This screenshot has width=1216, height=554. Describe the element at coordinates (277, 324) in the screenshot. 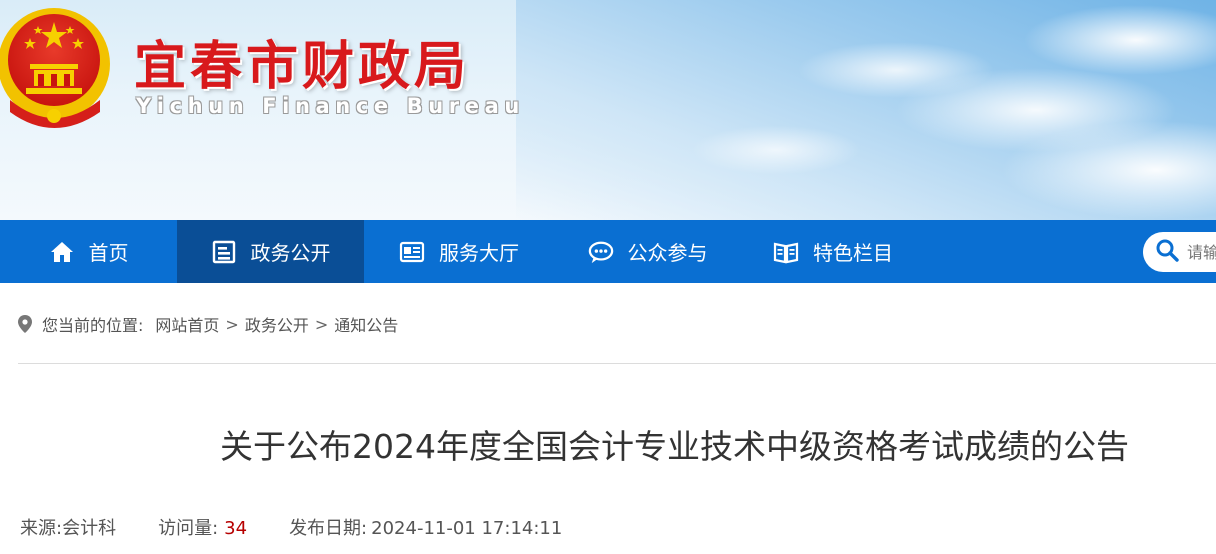

I see `breadcrumb-link-government-affairs: 政务公开` at that location.